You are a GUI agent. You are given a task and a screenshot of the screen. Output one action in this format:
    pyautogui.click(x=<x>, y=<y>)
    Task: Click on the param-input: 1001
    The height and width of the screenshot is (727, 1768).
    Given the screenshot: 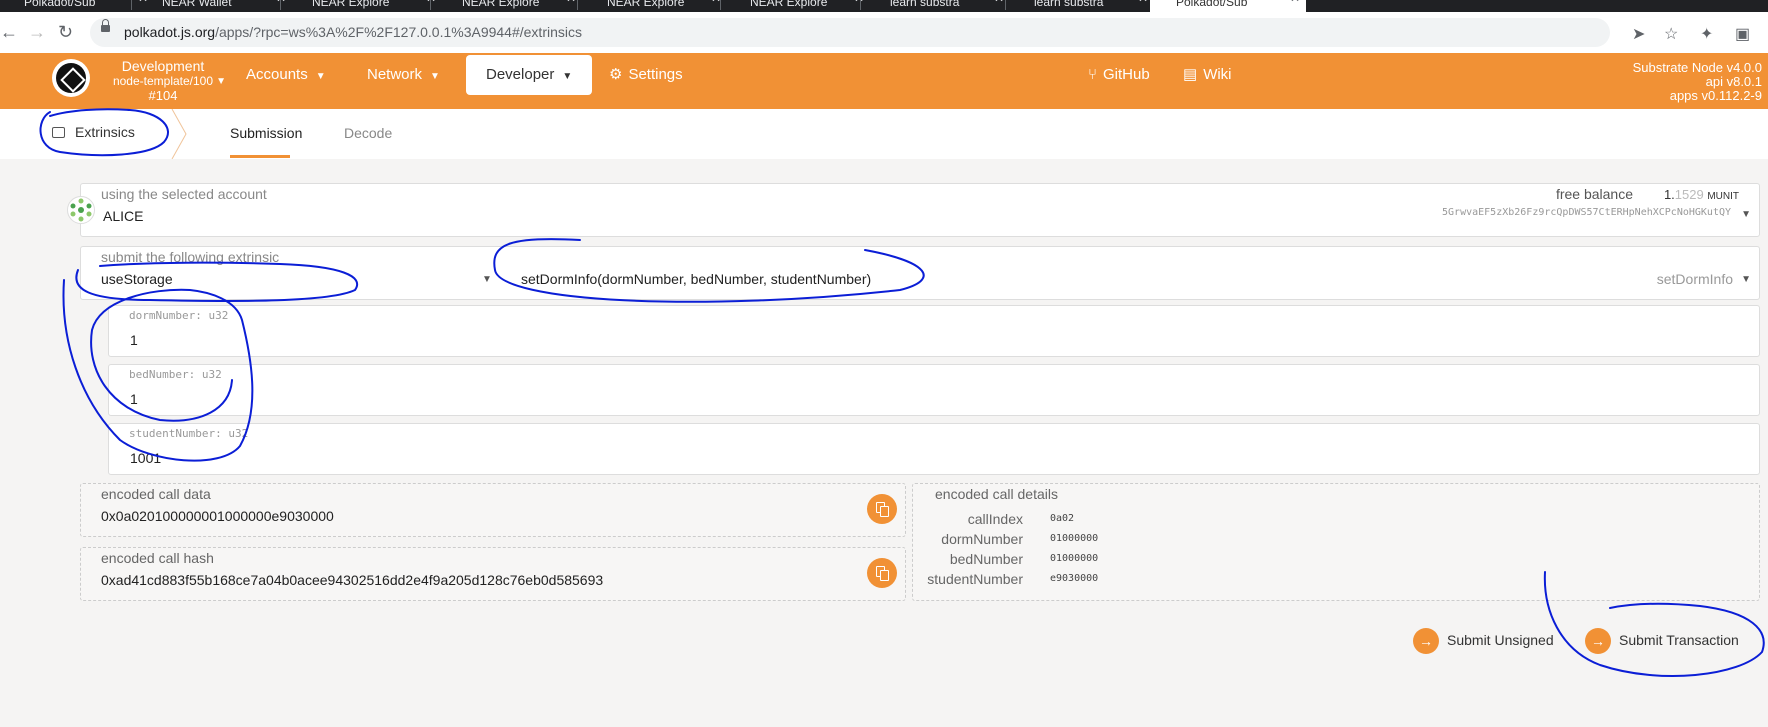 What is the action you would take?
    pyautogui.click(x=145, y=458)
    